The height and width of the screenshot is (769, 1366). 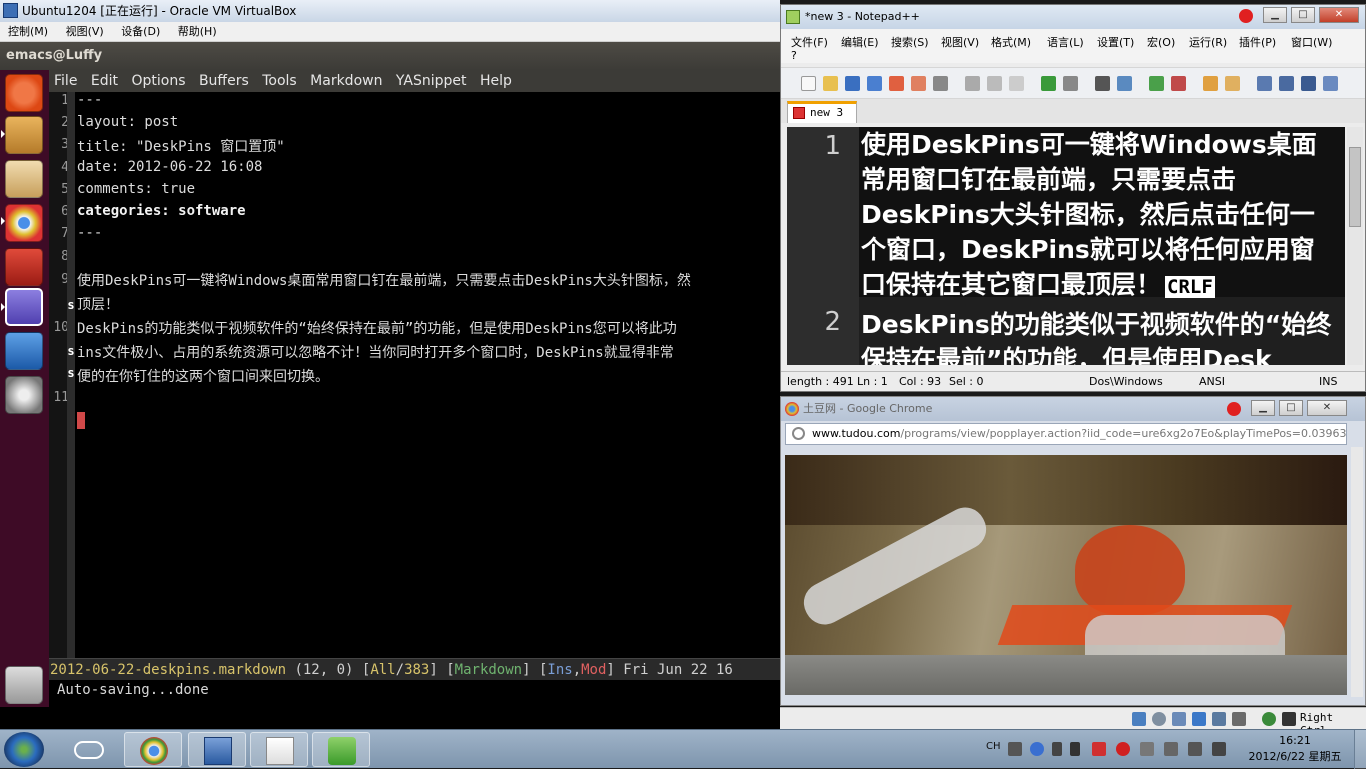 What do you see at coordinates (1057, 749) in the screenshot?
I see `ime-settings-icon` at bounding box center [1057, 749].